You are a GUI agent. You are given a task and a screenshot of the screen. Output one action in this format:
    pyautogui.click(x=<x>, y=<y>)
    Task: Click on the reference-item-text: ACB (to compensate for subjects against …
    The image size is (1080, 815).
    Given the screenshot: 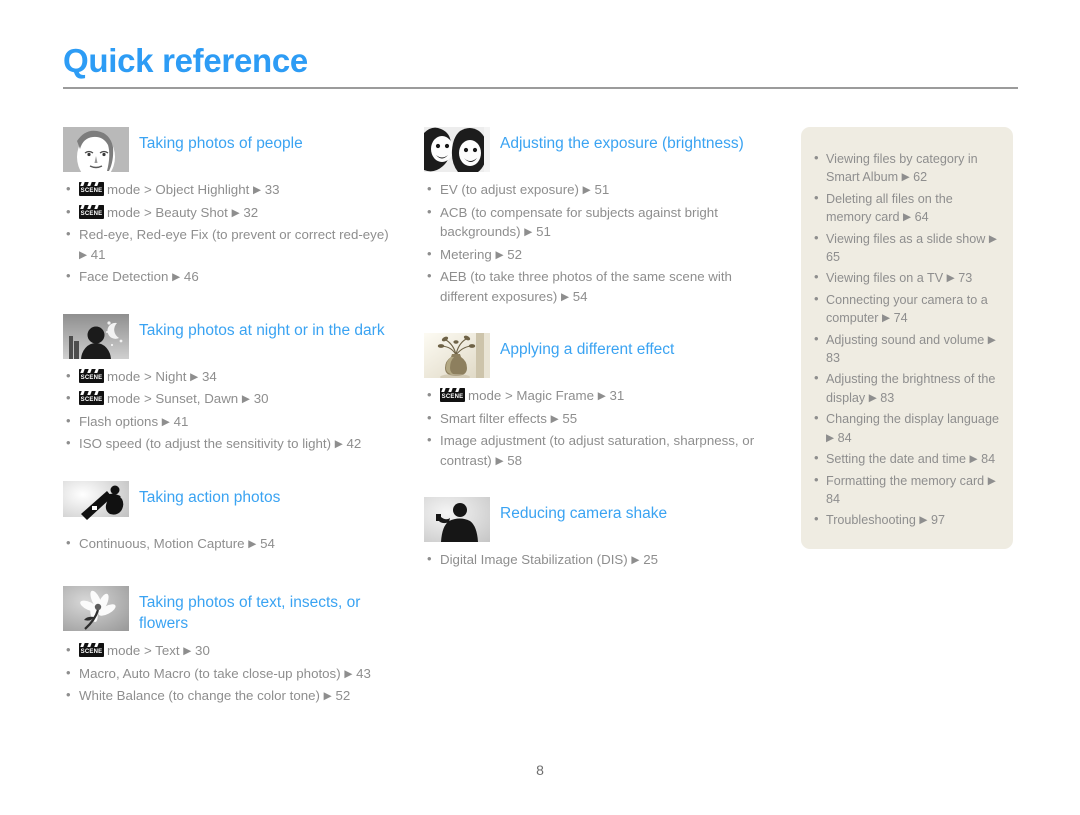 What is the action you would take?
    pyautogui.click(x=579, y=222)
    